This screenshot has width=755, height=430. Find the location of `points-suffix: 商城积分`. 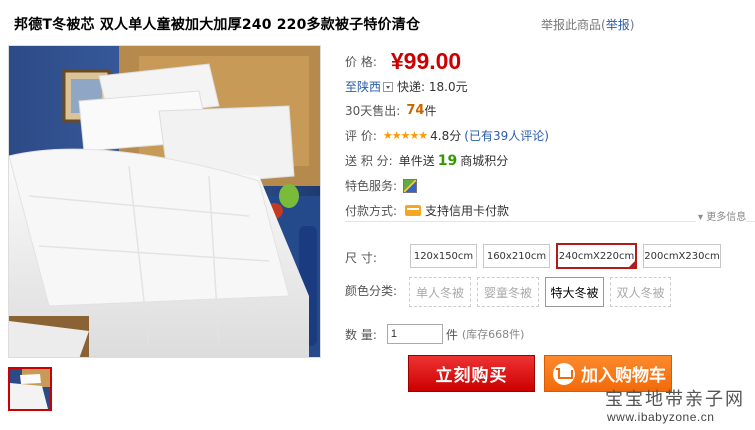

points-suffix: 商城积分 is located at coordinates (484, 161).